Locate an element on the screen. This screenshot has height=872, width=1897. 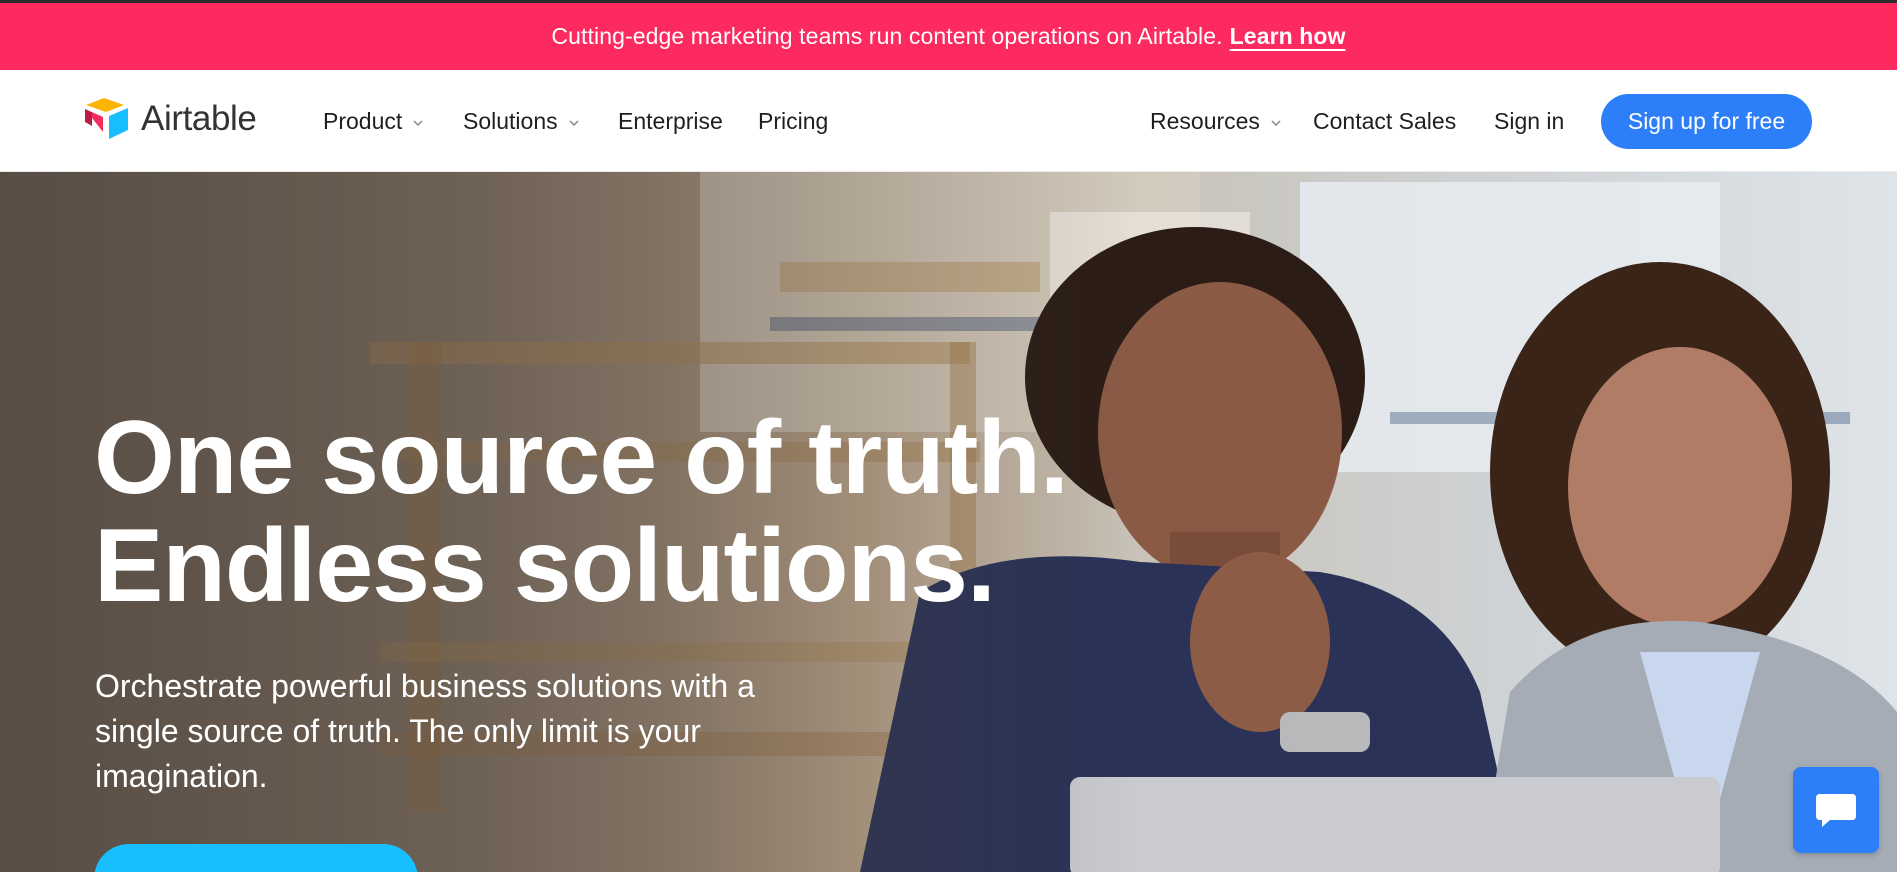
banner-learn-how-link: Learn how is located at coordinates (1288, 36).